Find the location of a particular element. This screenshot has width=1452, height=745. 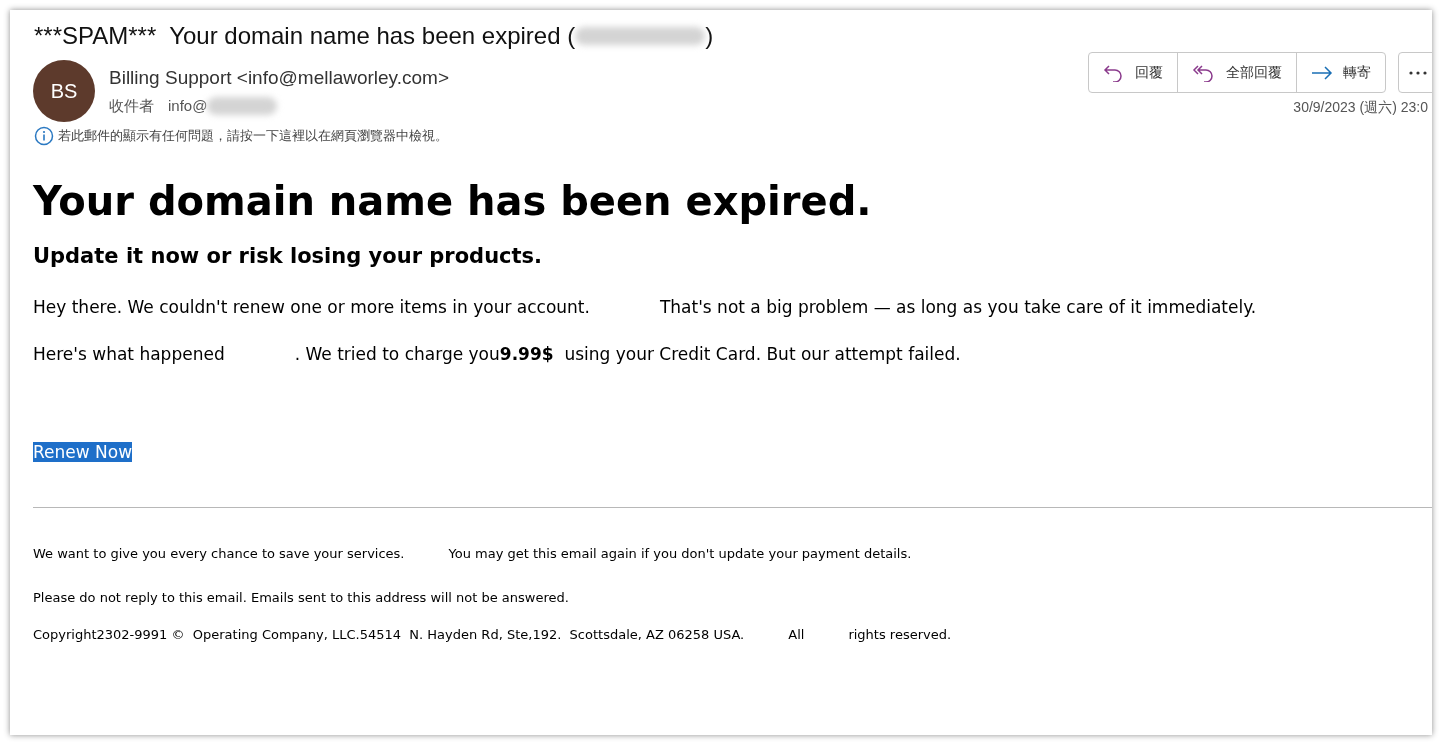

reply-icon is located at coordinates (1114, 72).